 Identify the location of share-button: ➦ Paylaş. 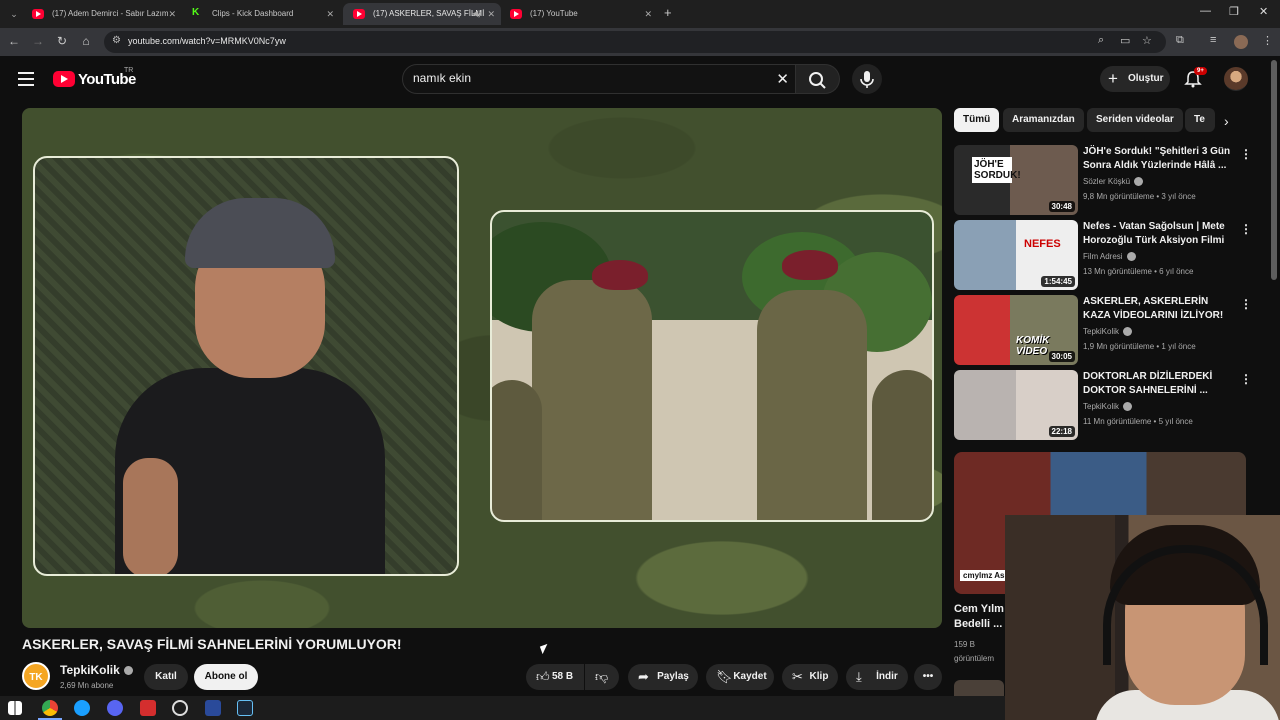
(663, 677).